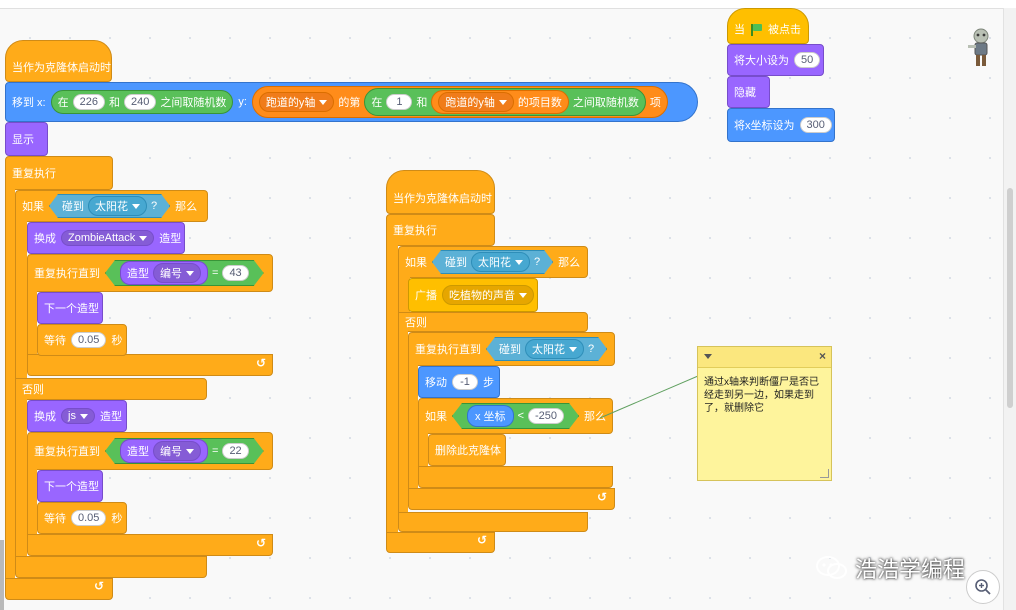  Describe the element at coordinates (910, 569) in the screenshot. I see `watermark-text: 浩浩学编程` at that location.